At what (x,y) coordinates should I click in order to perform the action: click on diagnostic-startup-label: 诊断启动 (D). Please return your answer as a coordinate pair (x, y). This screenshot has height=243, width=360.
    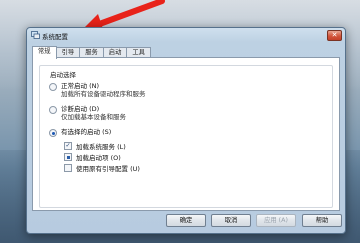
    Looking at the image, I should click on (80, 109).